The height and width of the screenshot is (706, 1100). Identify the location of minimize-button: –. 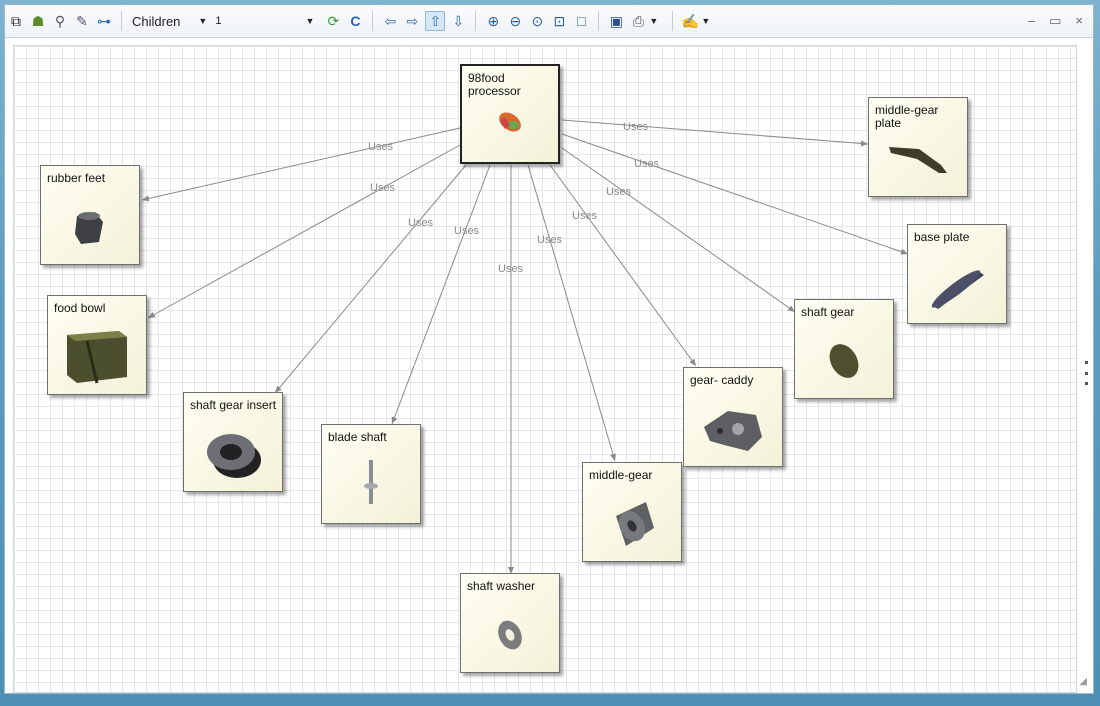
(1031, 21).